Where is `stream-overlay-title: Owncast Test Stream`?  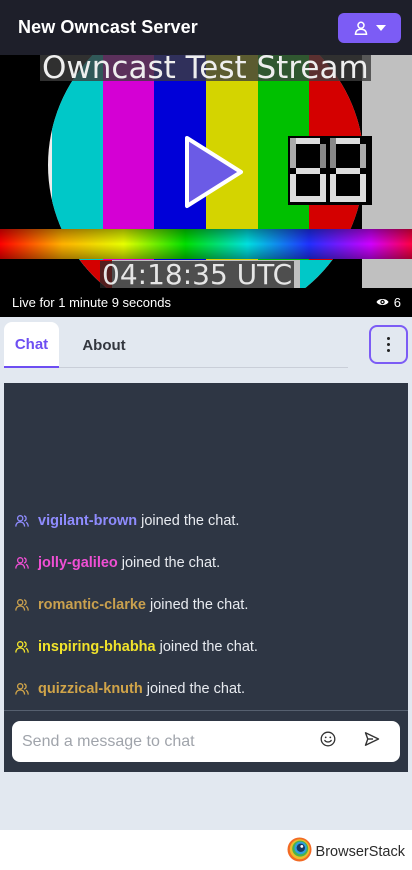 stream-overlay-title: Owncast Test Stream is located at coordinates (205, 70).